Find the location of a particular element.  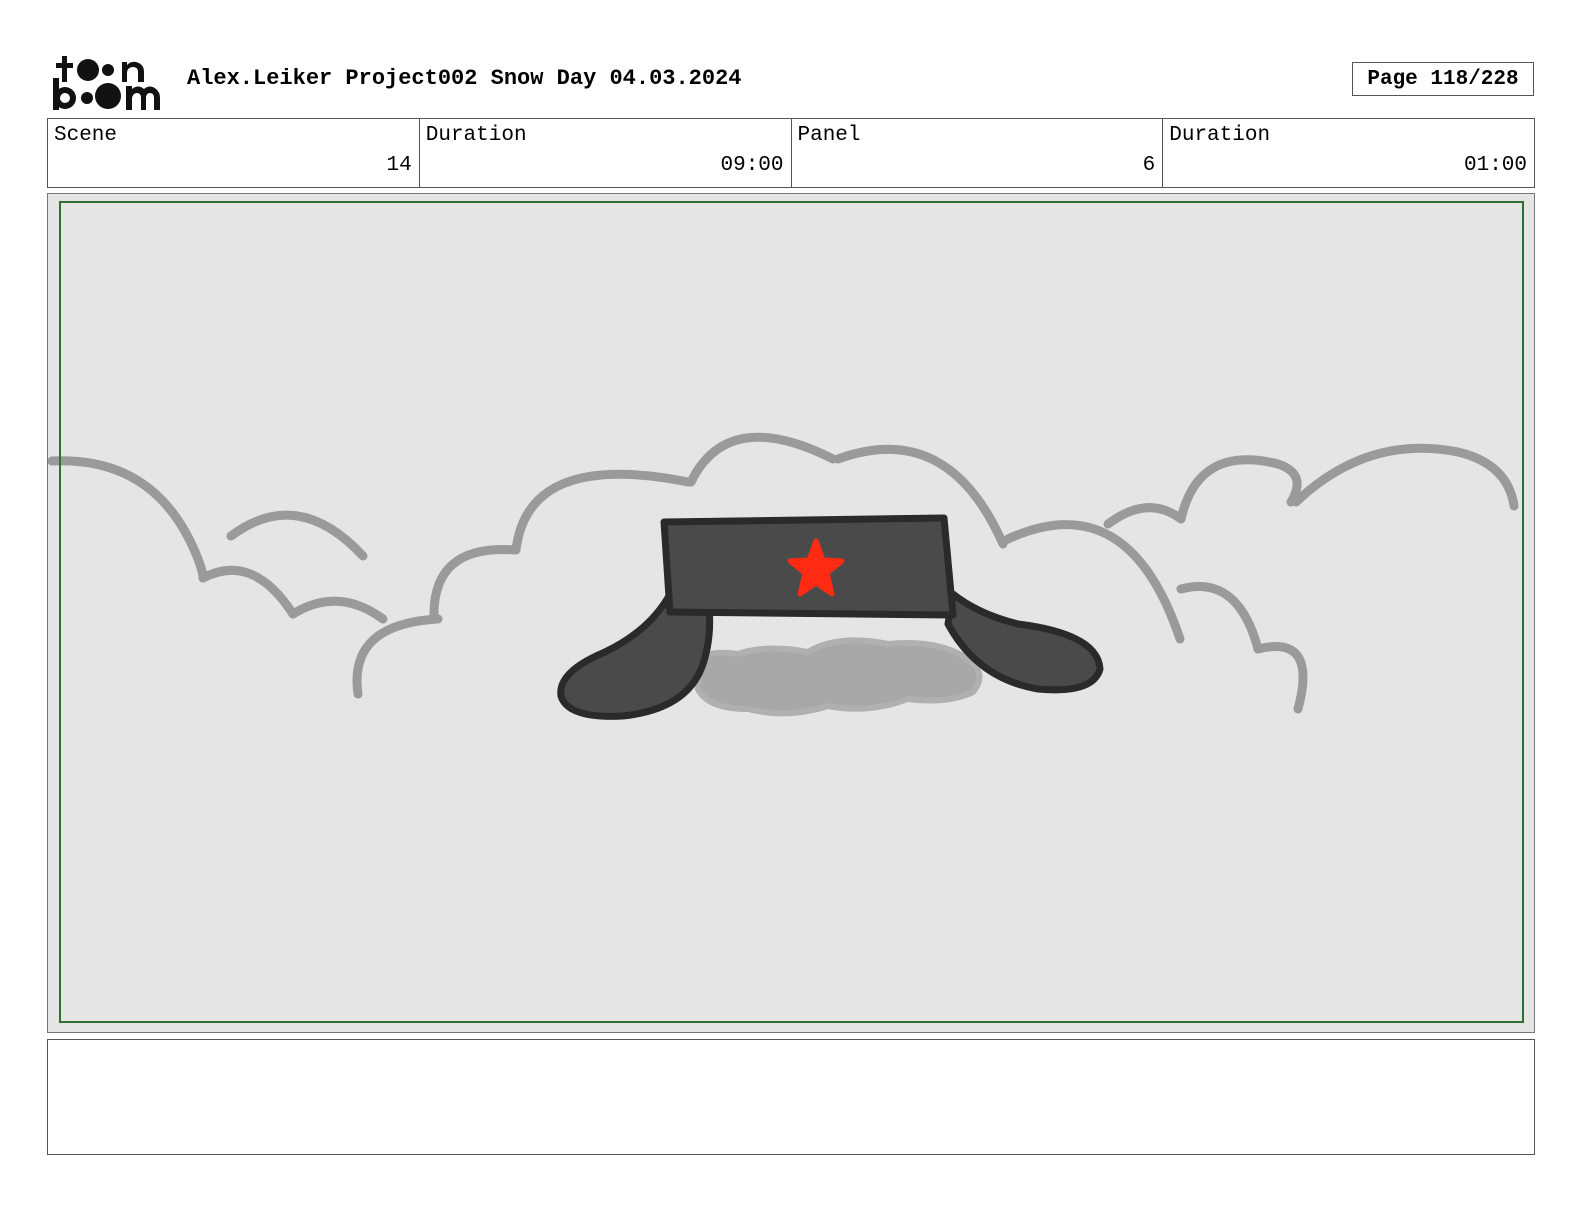

page-number: Page 118/228 is located at coordinates (1443, 79).